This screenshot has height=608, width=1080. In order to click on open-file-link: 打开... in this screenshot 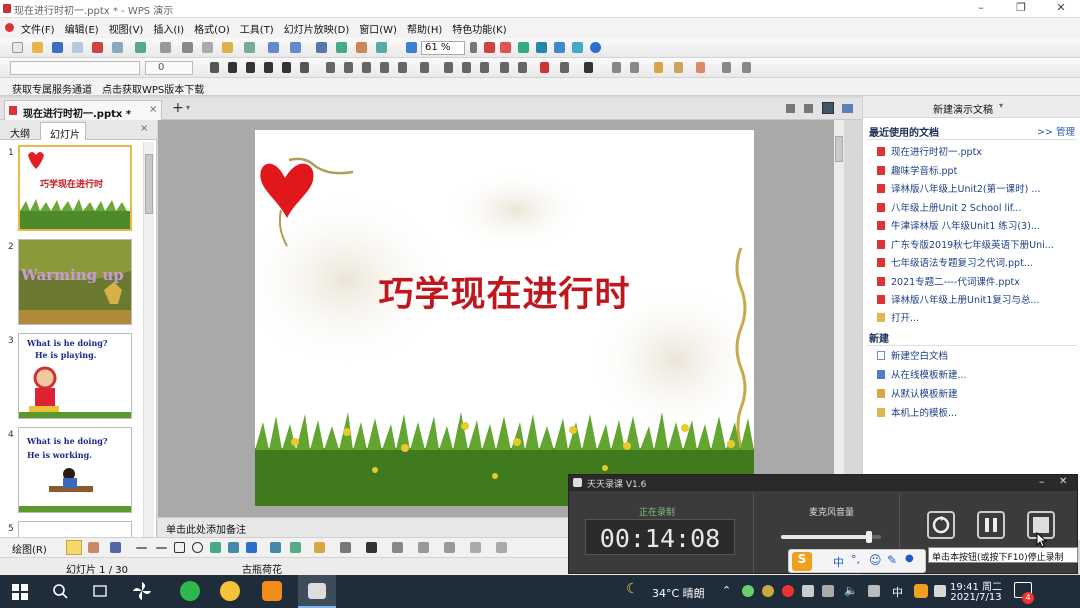, I will do `click(898, 317)`.